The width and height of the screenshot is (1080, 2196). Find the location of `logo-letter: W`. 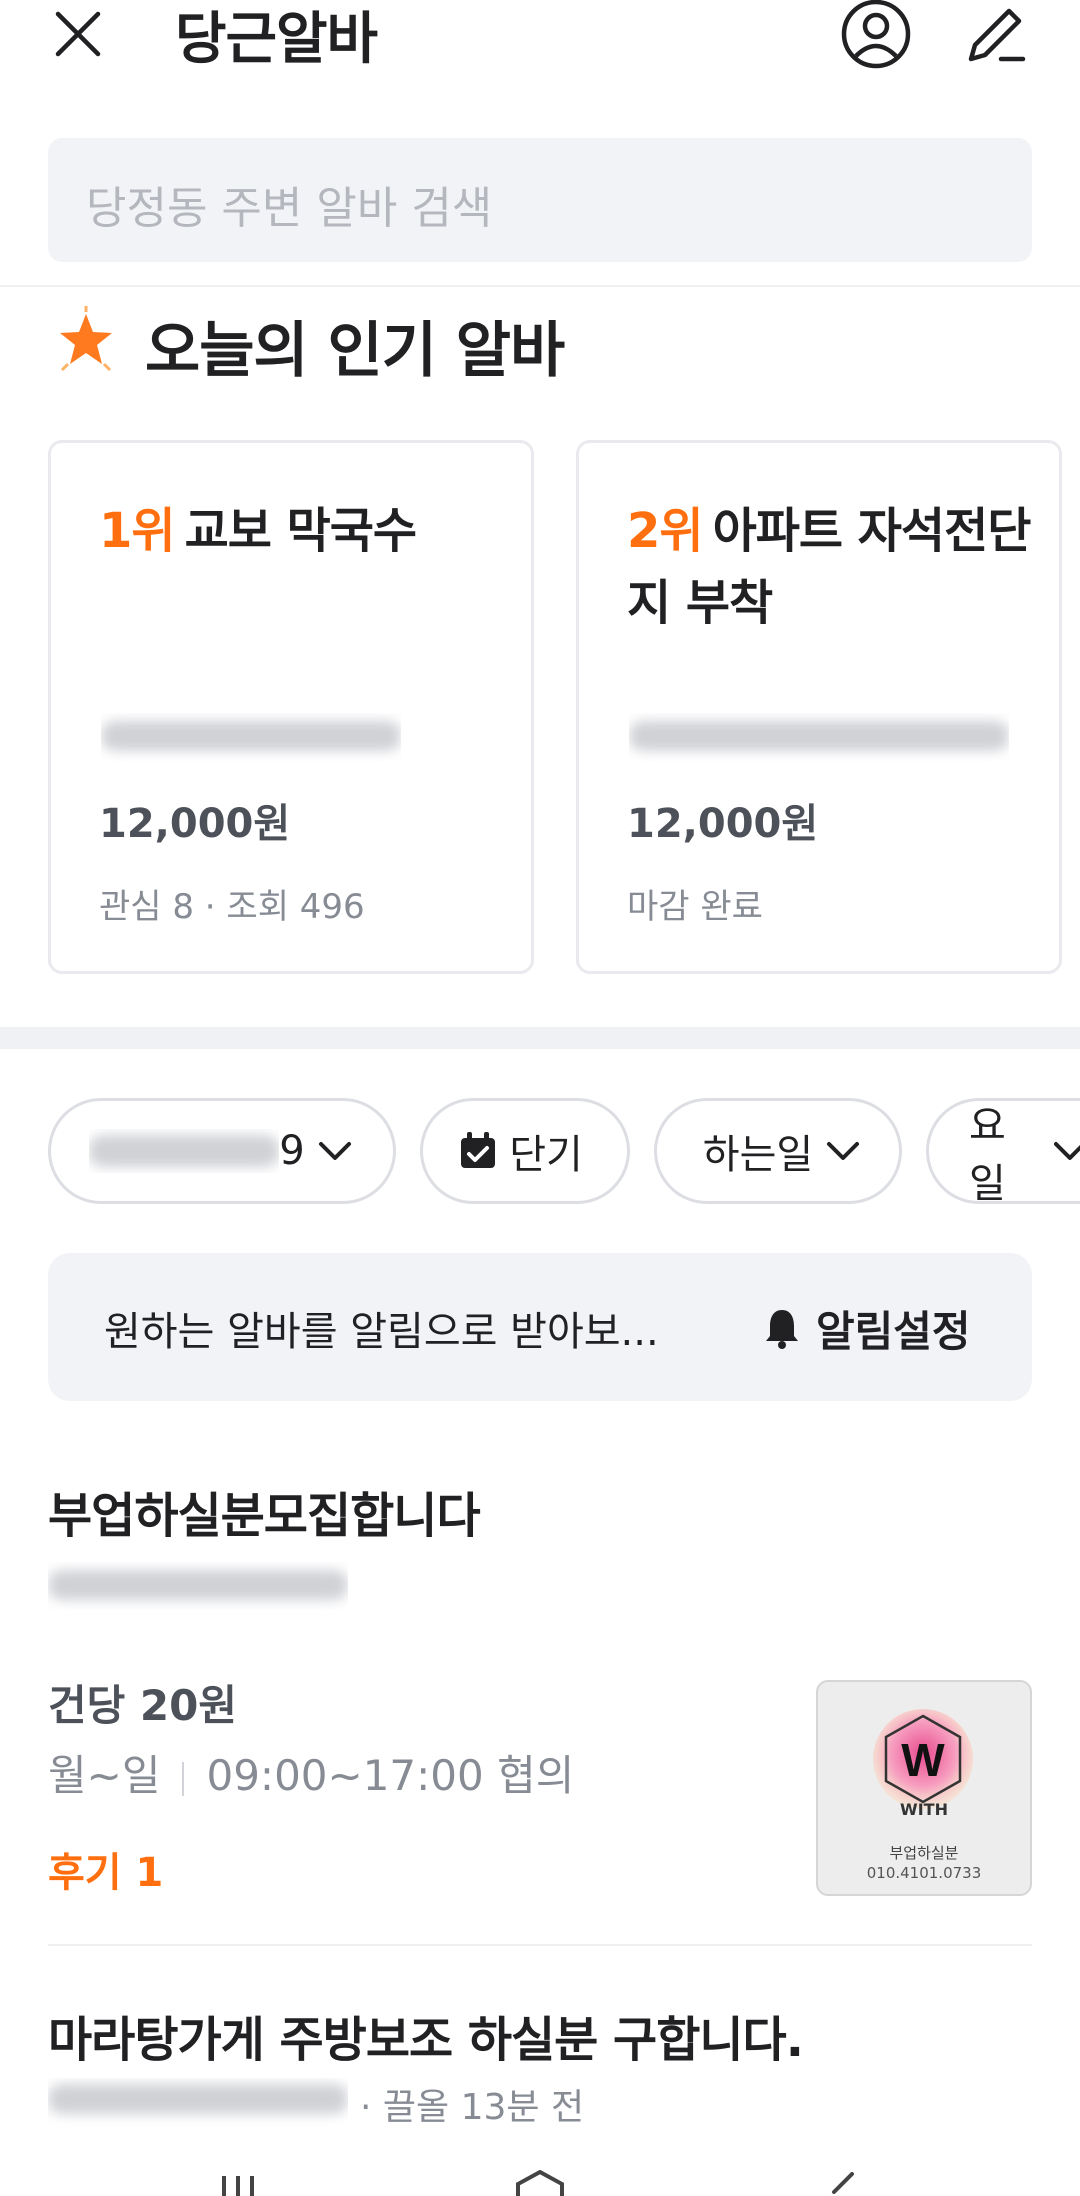

logo-letter: W is located at coordinates (923, 1760).